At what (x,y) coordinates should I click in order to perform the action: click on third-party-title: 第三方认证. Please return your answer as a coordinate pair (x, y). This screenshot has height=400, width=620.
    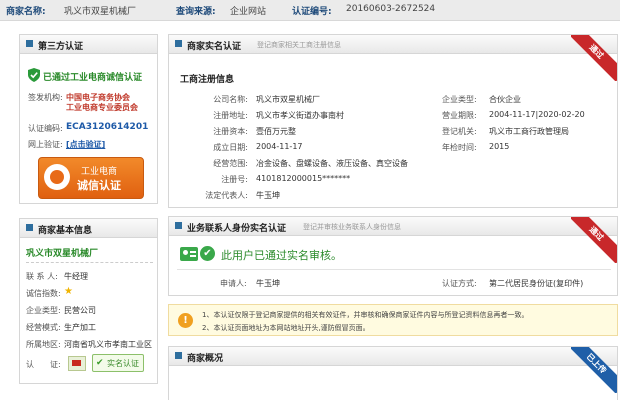
    Looking at the image, I should click on (61, 47).